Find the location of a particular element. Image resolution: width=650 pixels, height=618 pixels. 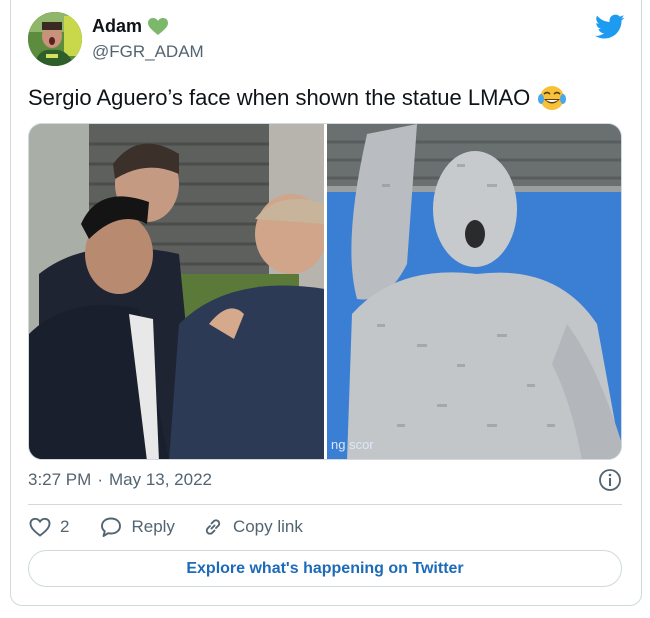

heart-icon is located at coordinates (40, 527).